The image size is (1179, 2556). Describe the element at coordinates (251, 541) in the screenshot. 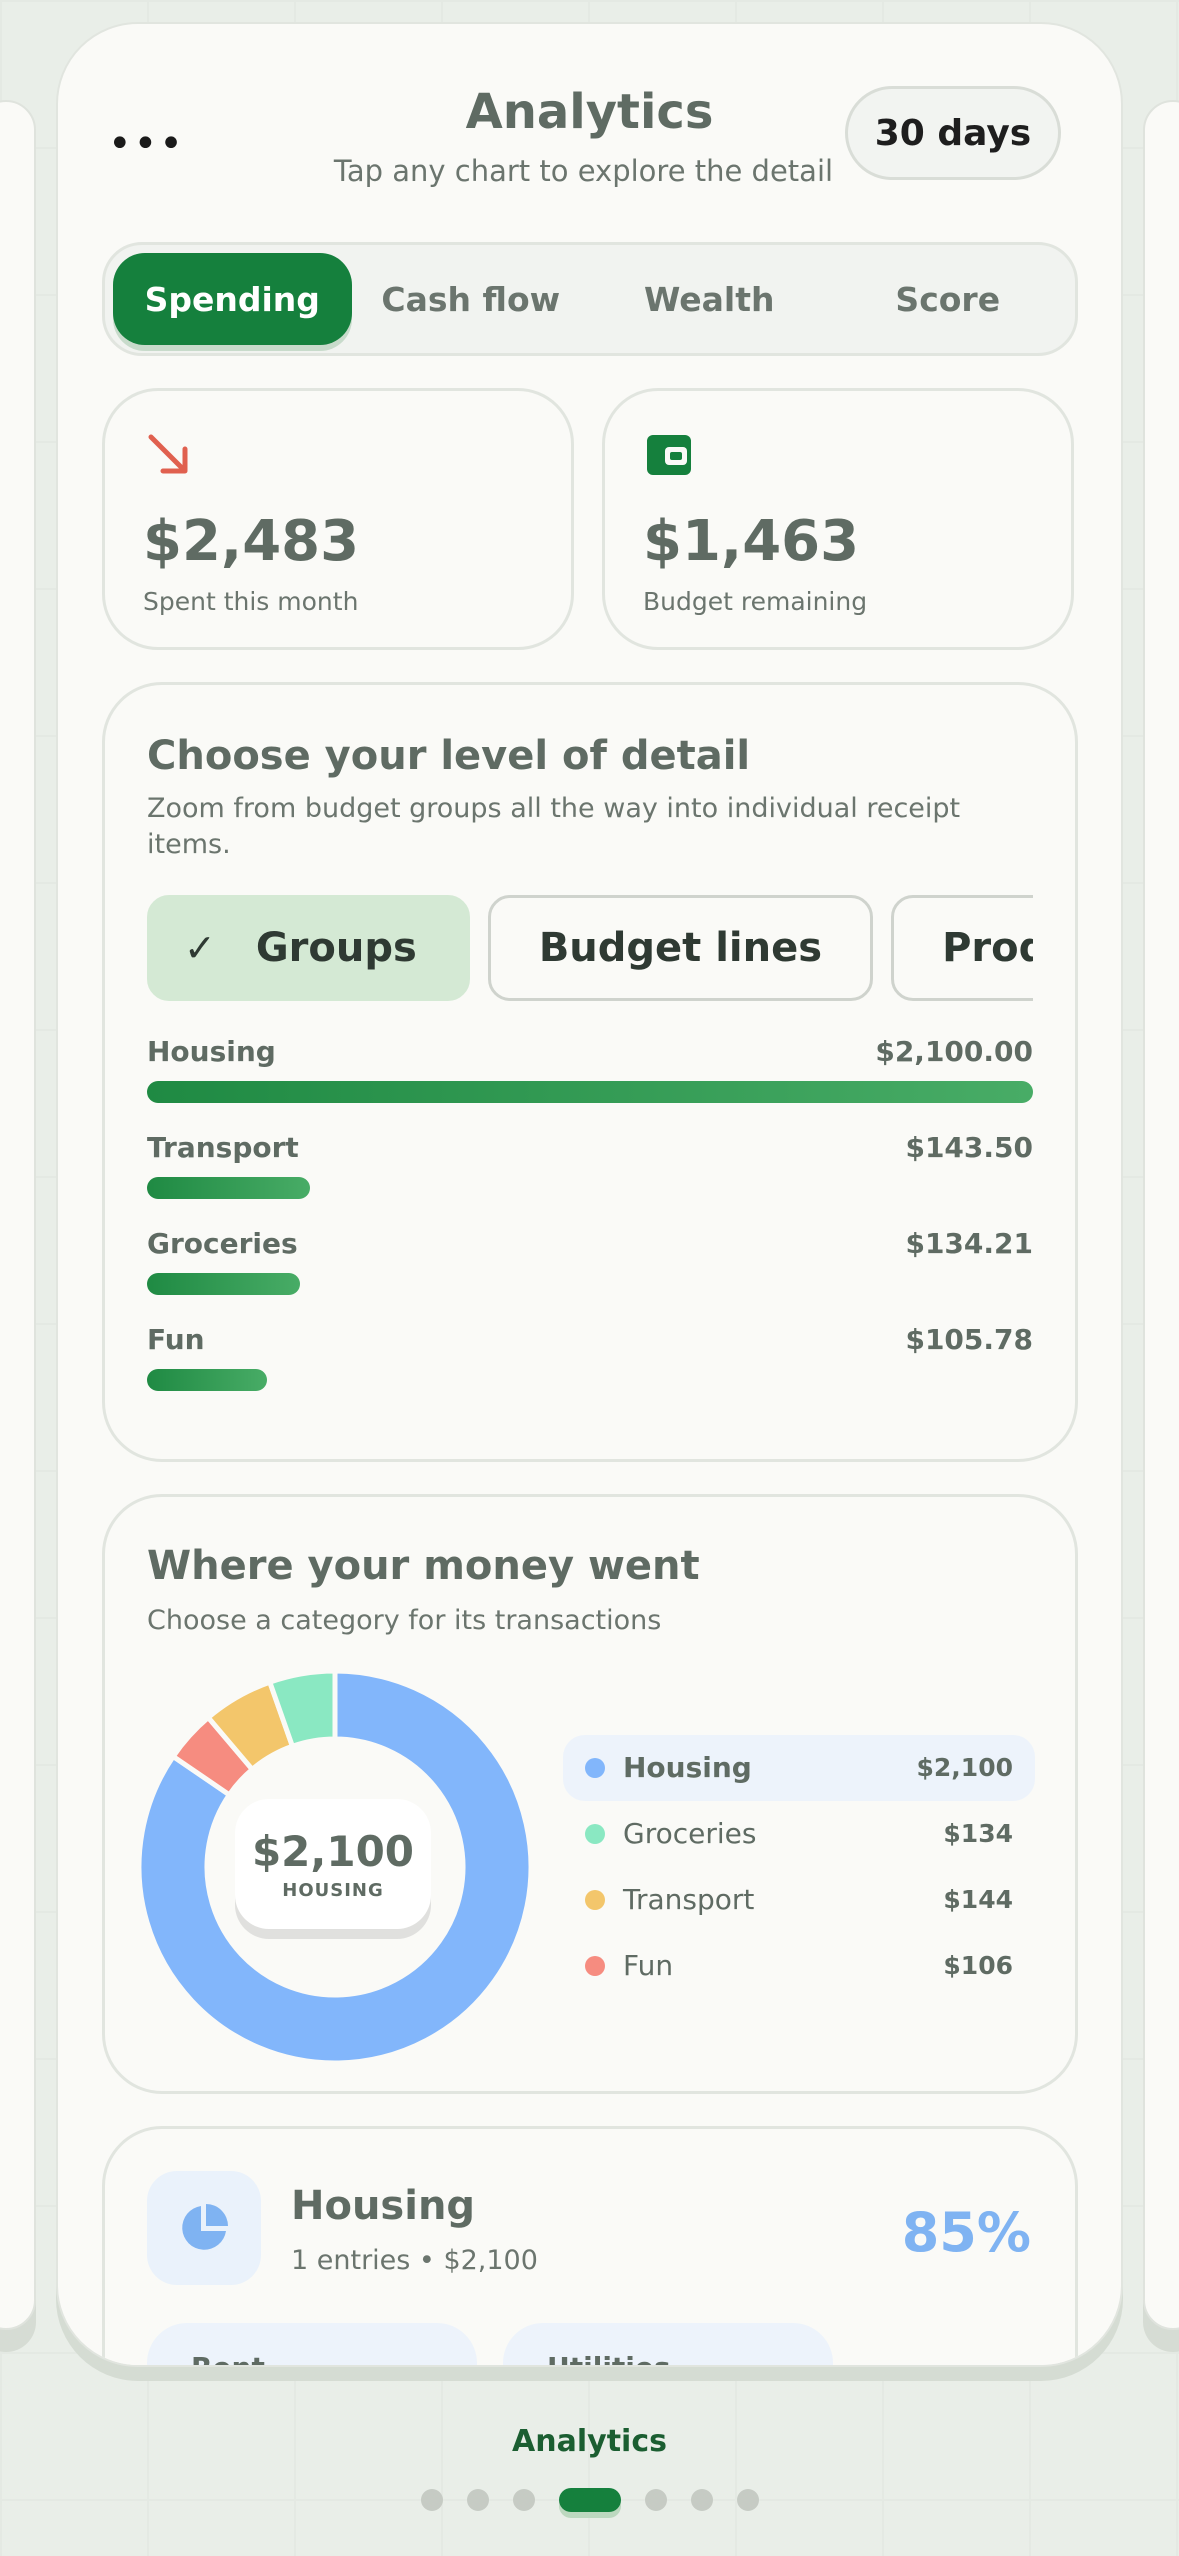

I see `stat-value: $2,483` at that location.